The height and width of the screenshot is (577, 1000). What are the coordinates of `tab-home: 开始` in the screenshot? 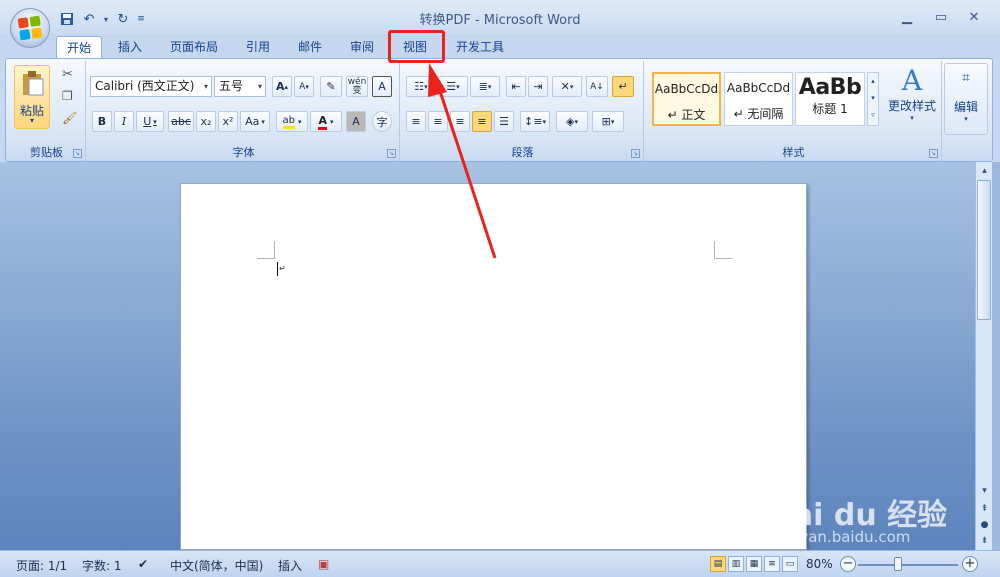 It's located at (79, 47).